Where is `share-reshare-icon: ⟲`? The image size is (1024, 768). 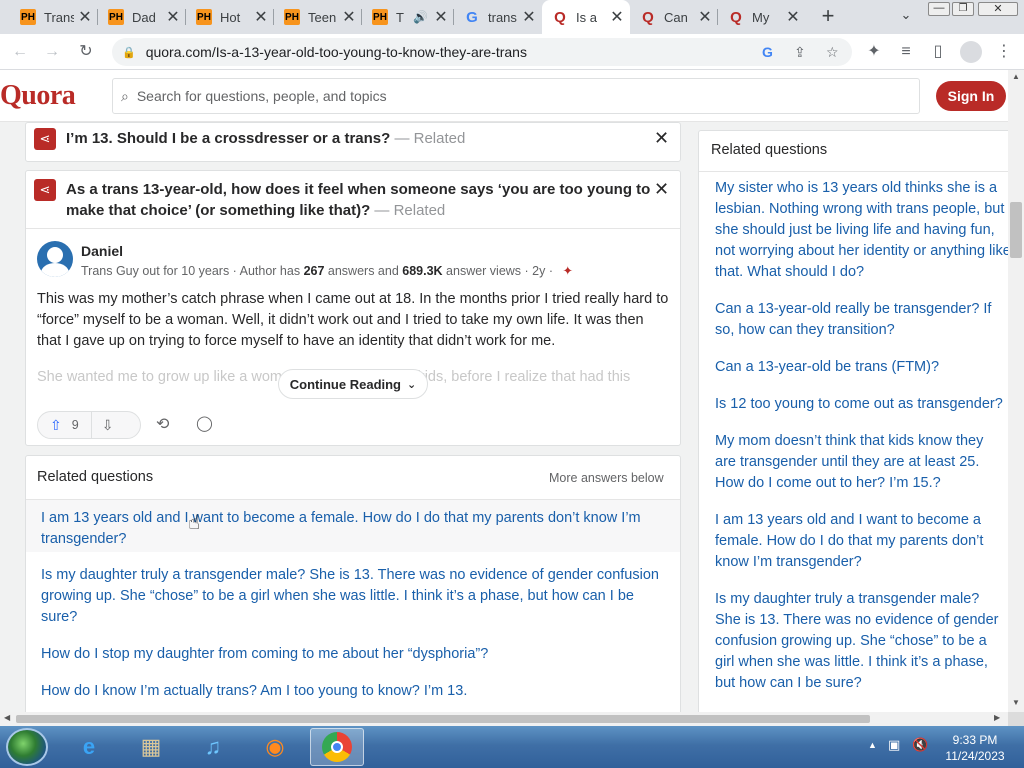
share-reshare-icon: ⟲ is located at coordinates (162, 424).